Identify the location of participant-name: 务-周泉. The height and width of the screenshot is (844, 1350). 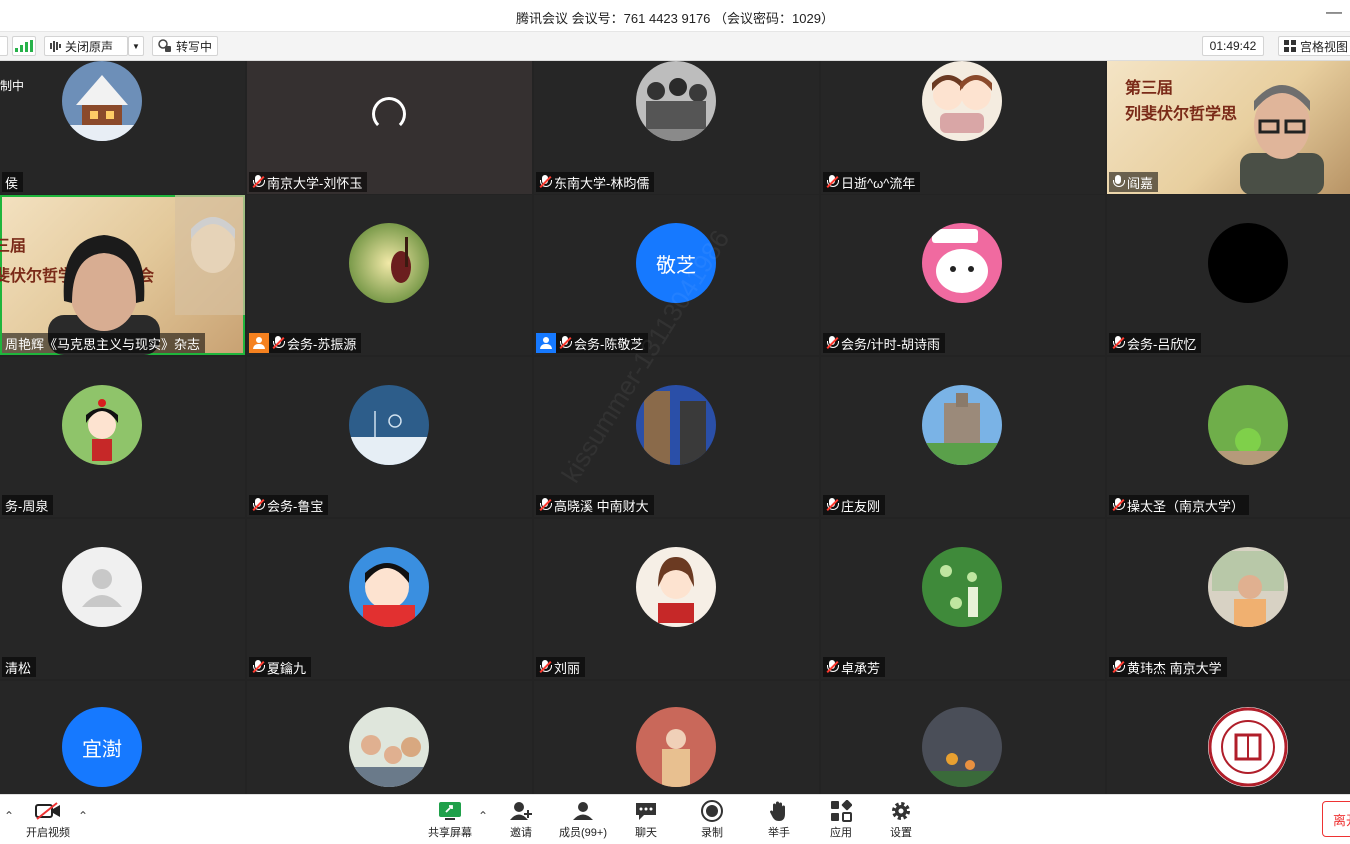
(27, 506).